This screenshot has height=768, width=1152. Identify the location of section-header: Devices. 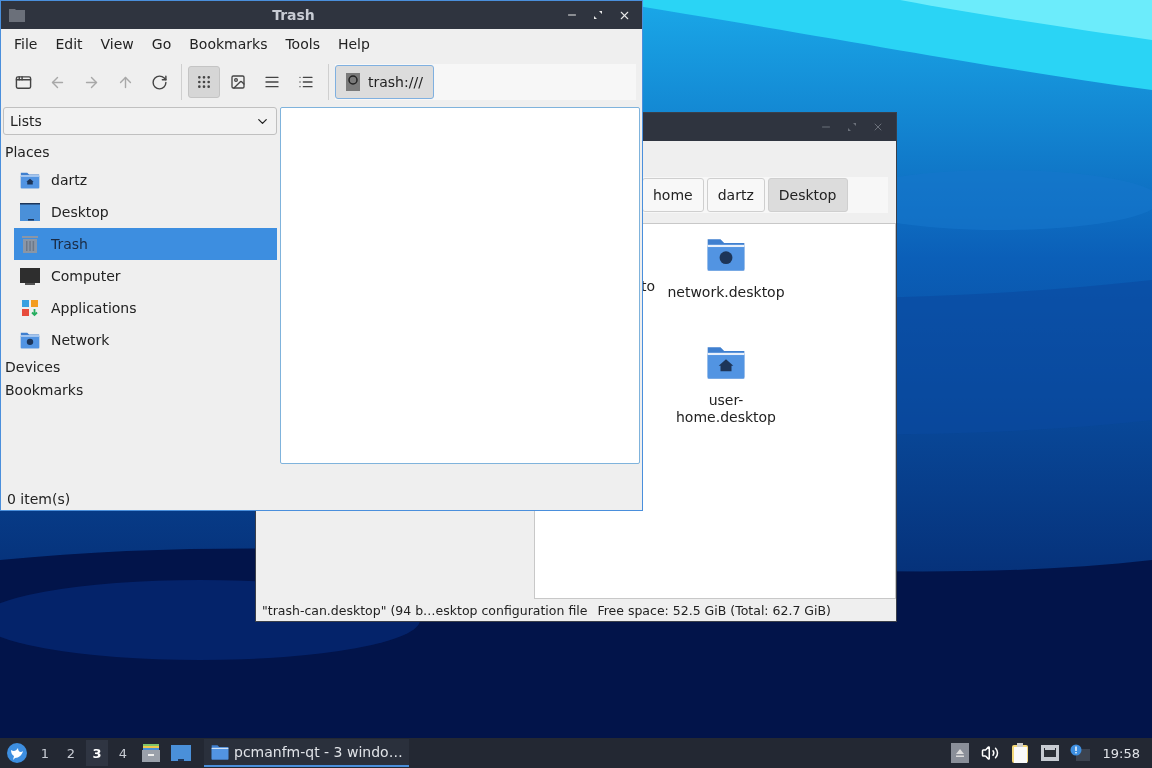
(140, 367).